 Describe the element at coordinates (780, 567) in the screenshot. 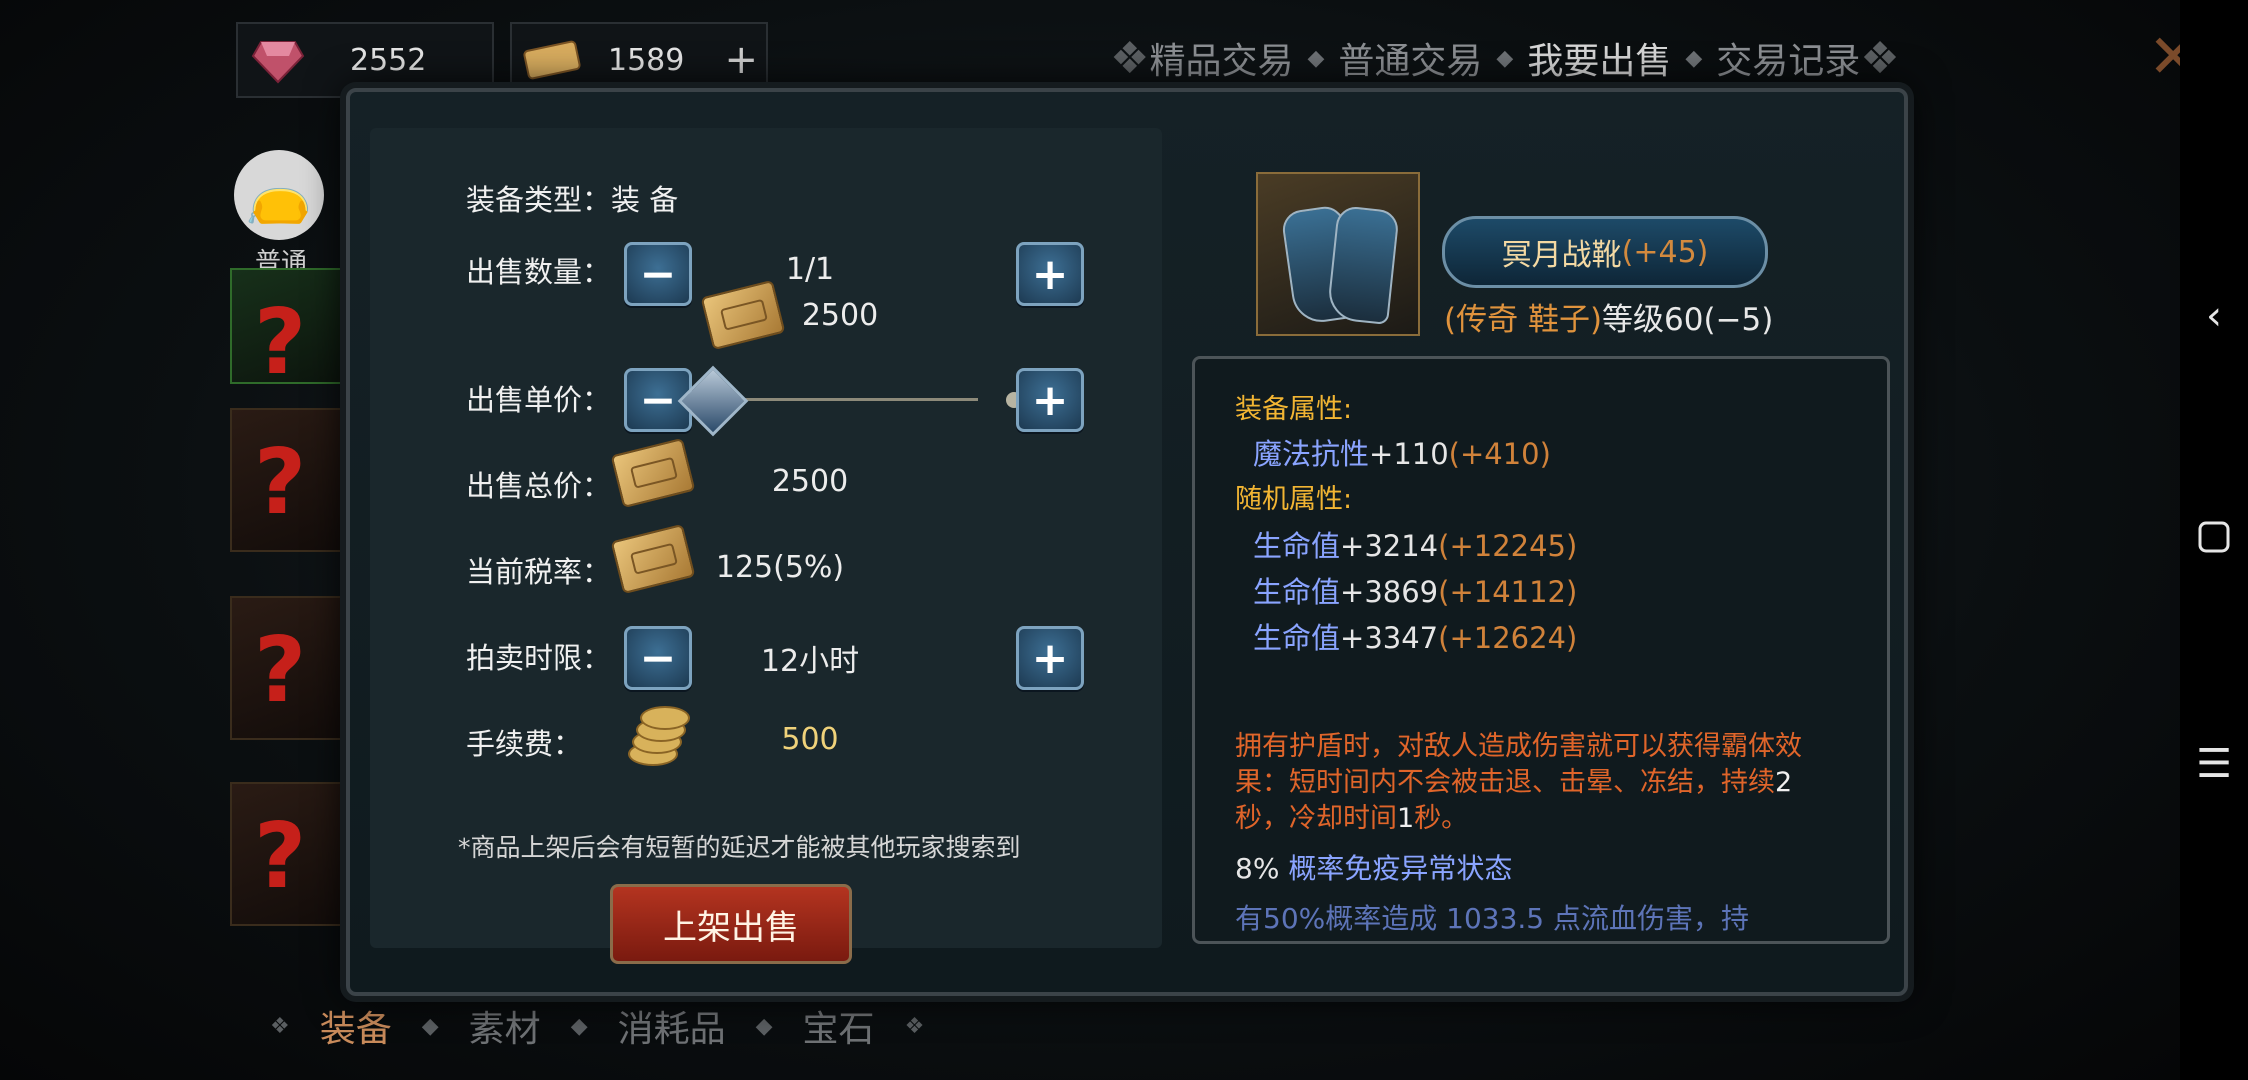

I see `tax-rate-value: 125(5%)` at that location.